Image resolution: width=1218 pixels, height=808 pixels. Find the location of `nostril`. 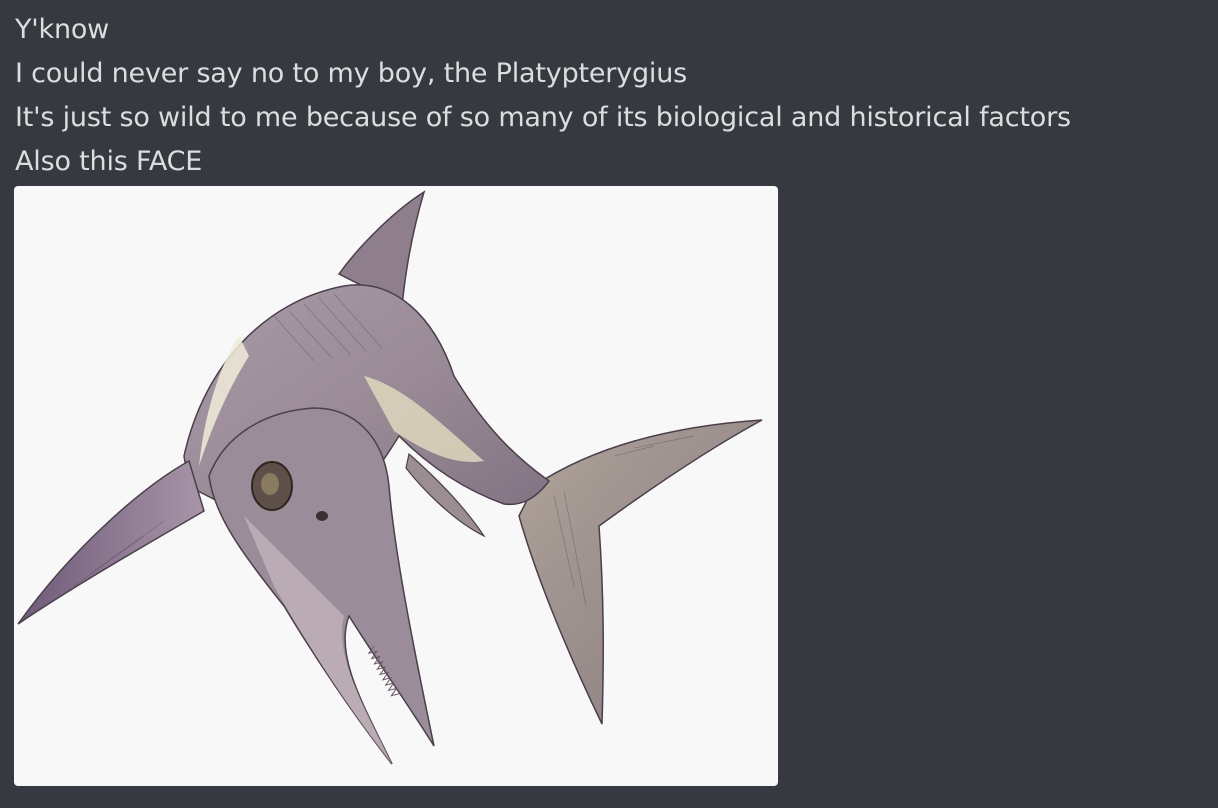

nostril is located at coordinates (322, 516).